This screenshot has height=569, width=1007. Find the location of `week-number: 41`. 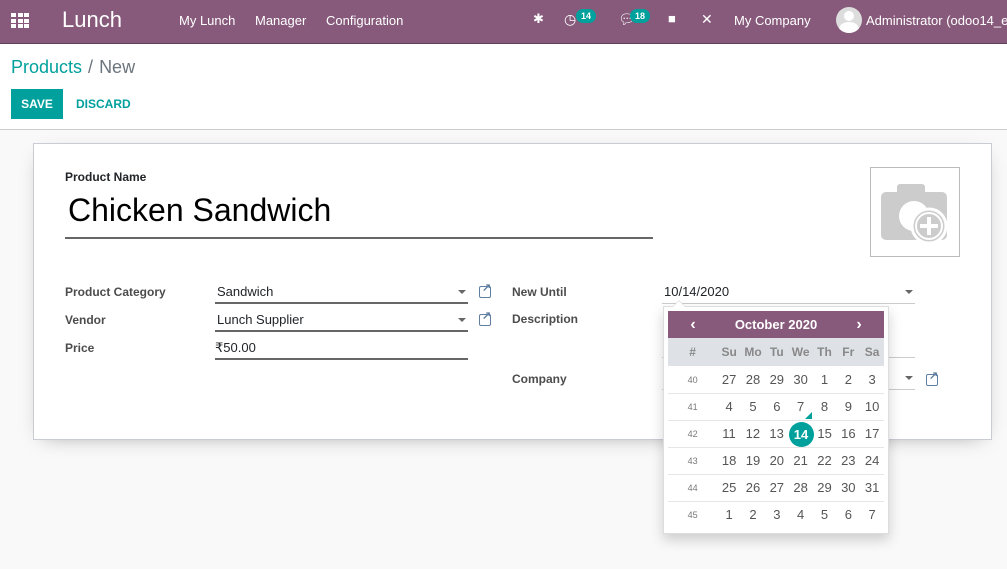

week-number: 41 is located at coordinates (692, 407).